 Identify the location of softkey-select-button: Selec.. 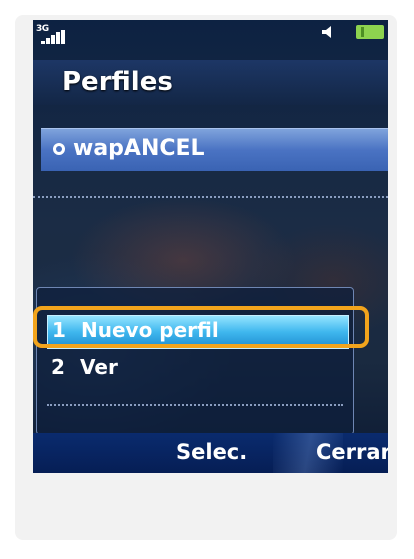
(211, 452).